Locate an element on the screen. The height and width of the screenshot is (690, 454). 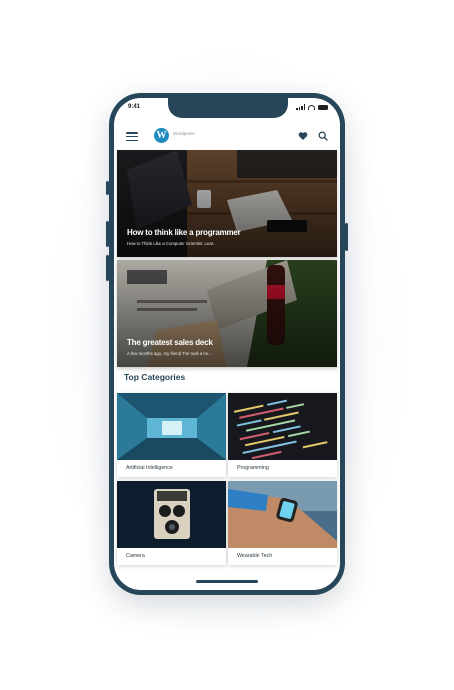
heart-icon is located at coordinates (303, 136).